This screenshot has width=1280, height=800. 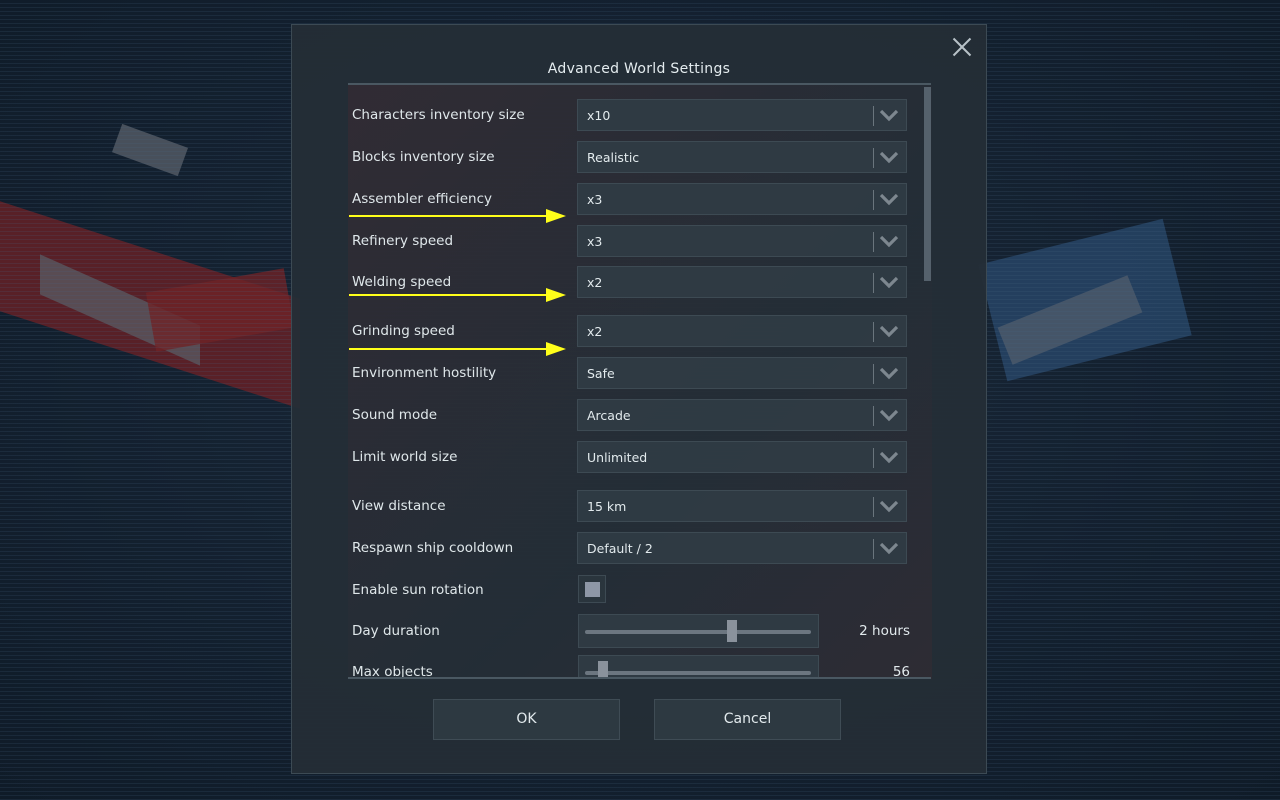 What do you see at coordinates (395, 415) in the screenshot?
I see `setting-label: Sound mode` at bounding box center [395, 415].